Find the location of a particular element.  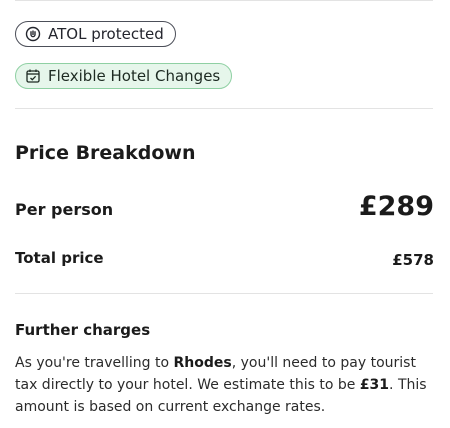

total-price-value: £578 is located at coordinates (413, 260).